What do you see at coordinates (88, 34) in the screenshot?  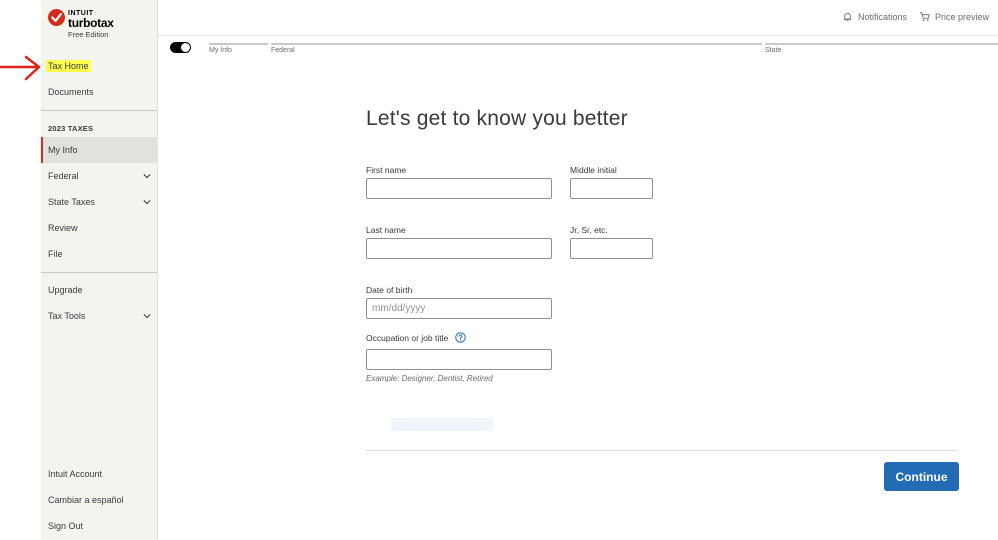 I see `edition-label: Free Edition` at bounding box center [88, 34].